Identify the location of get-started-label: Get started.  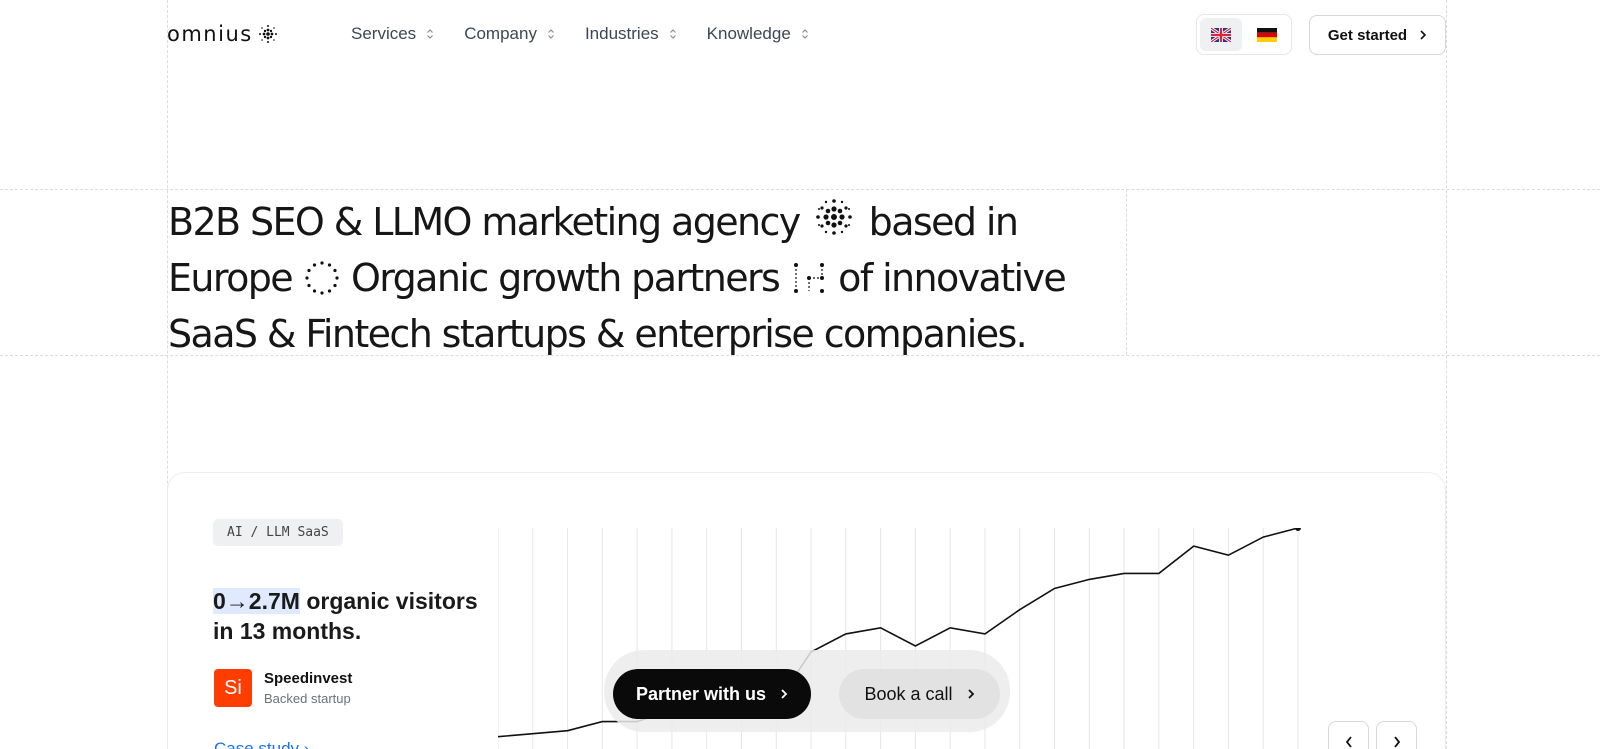
(1367, 35).